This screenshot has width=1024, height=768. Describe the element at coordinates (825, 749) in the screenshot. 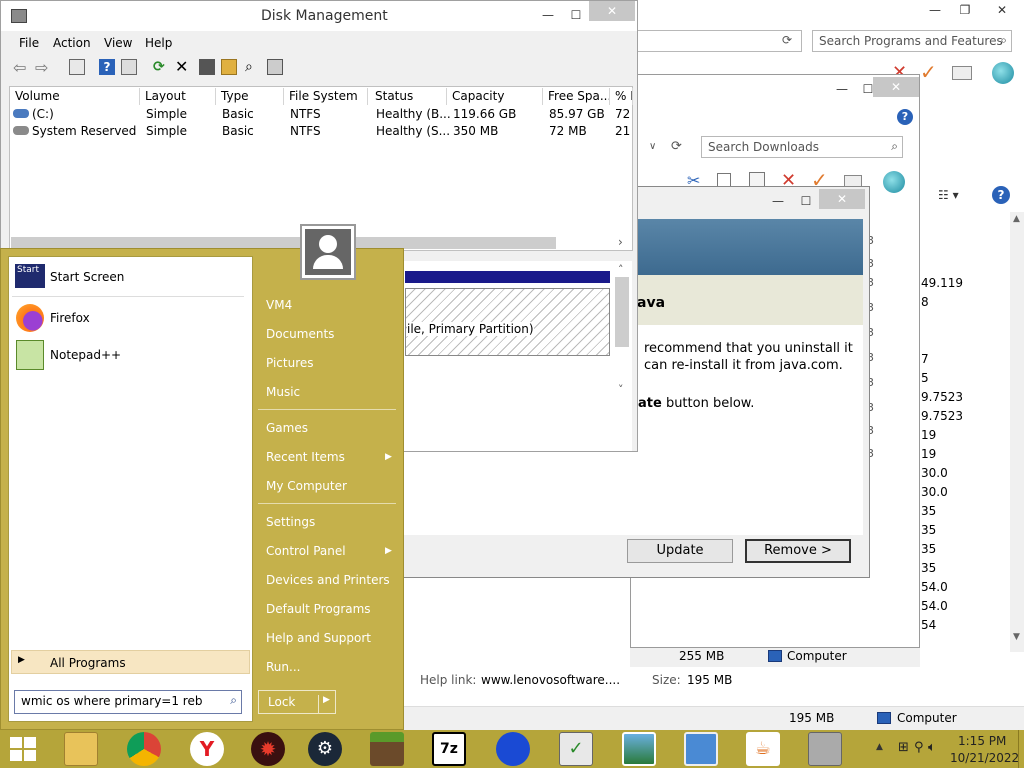

I see `printer-icon` at that location.